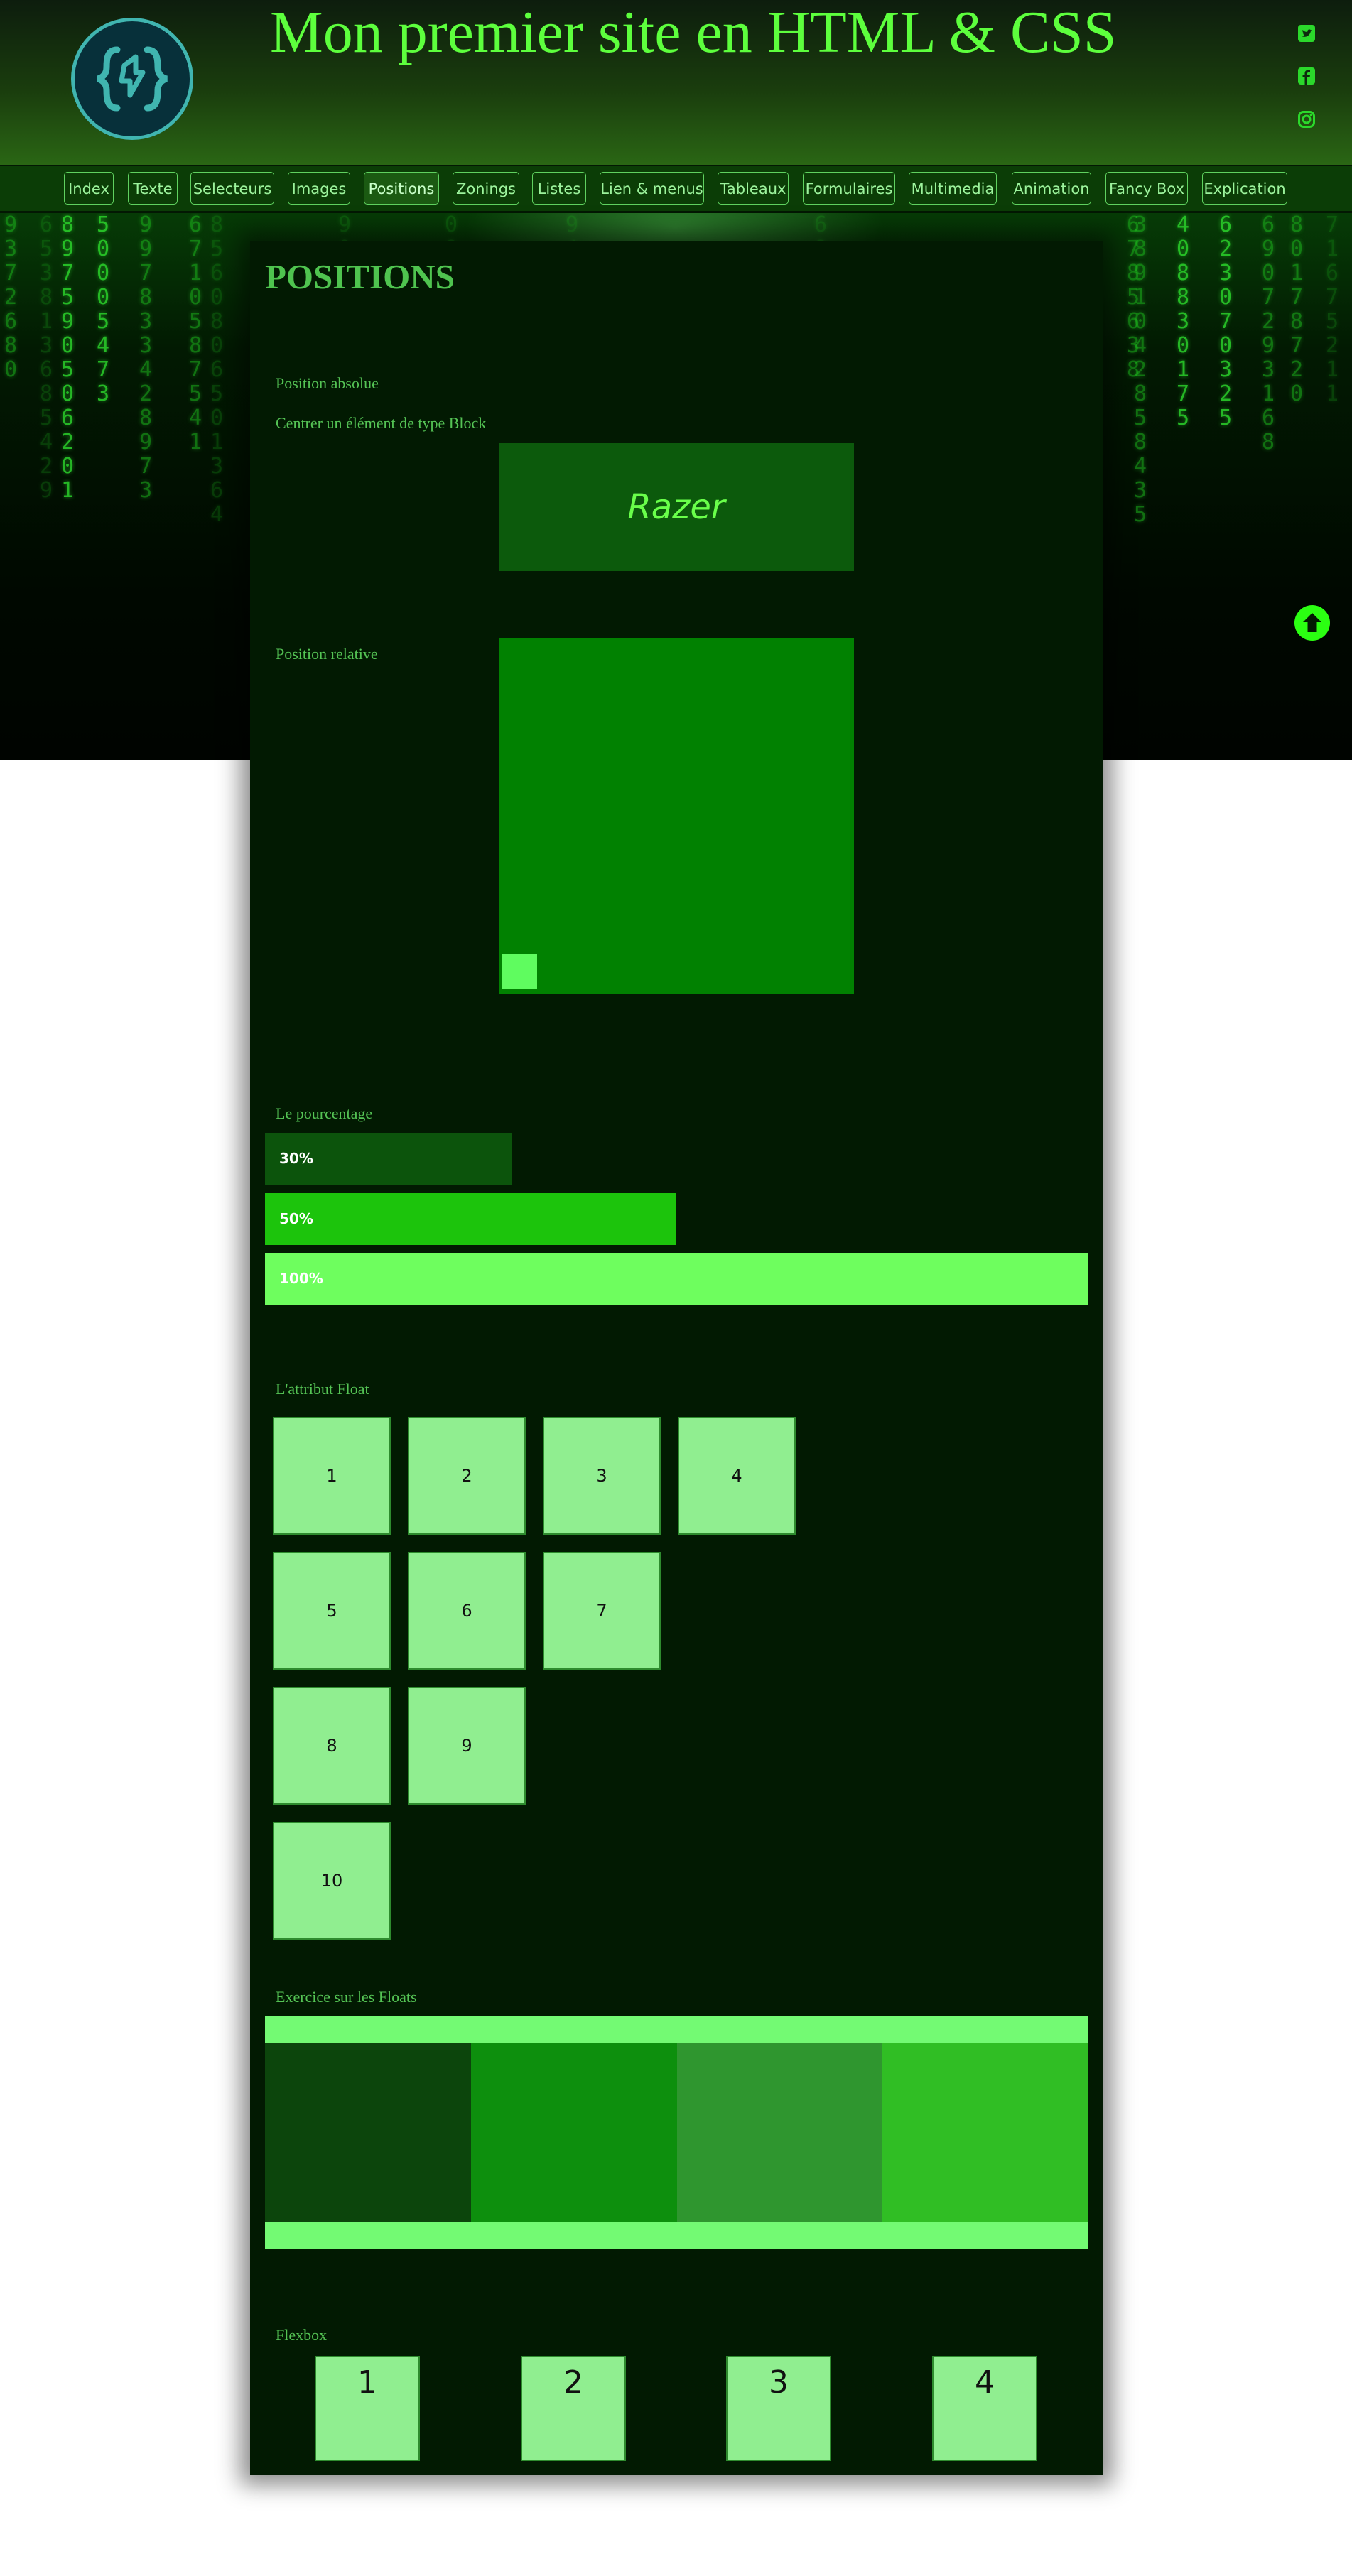  I want to click on nav-item-listes: Listes, so click(559, 188).